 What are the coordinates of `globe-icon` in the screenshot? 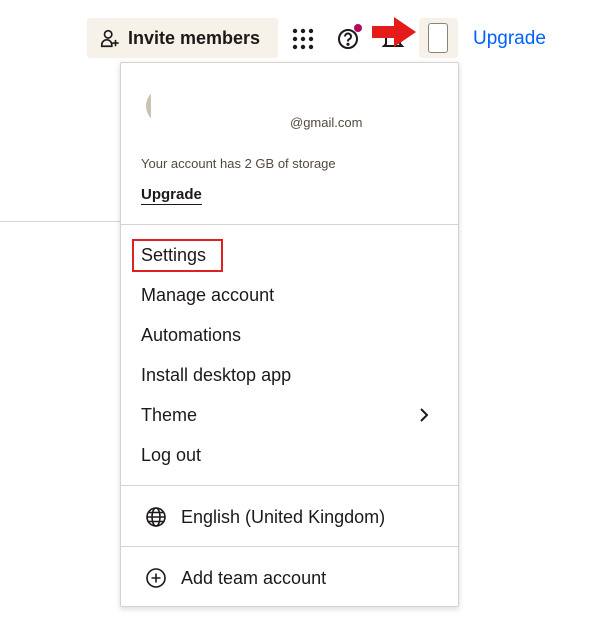 It's located at (156, 517).